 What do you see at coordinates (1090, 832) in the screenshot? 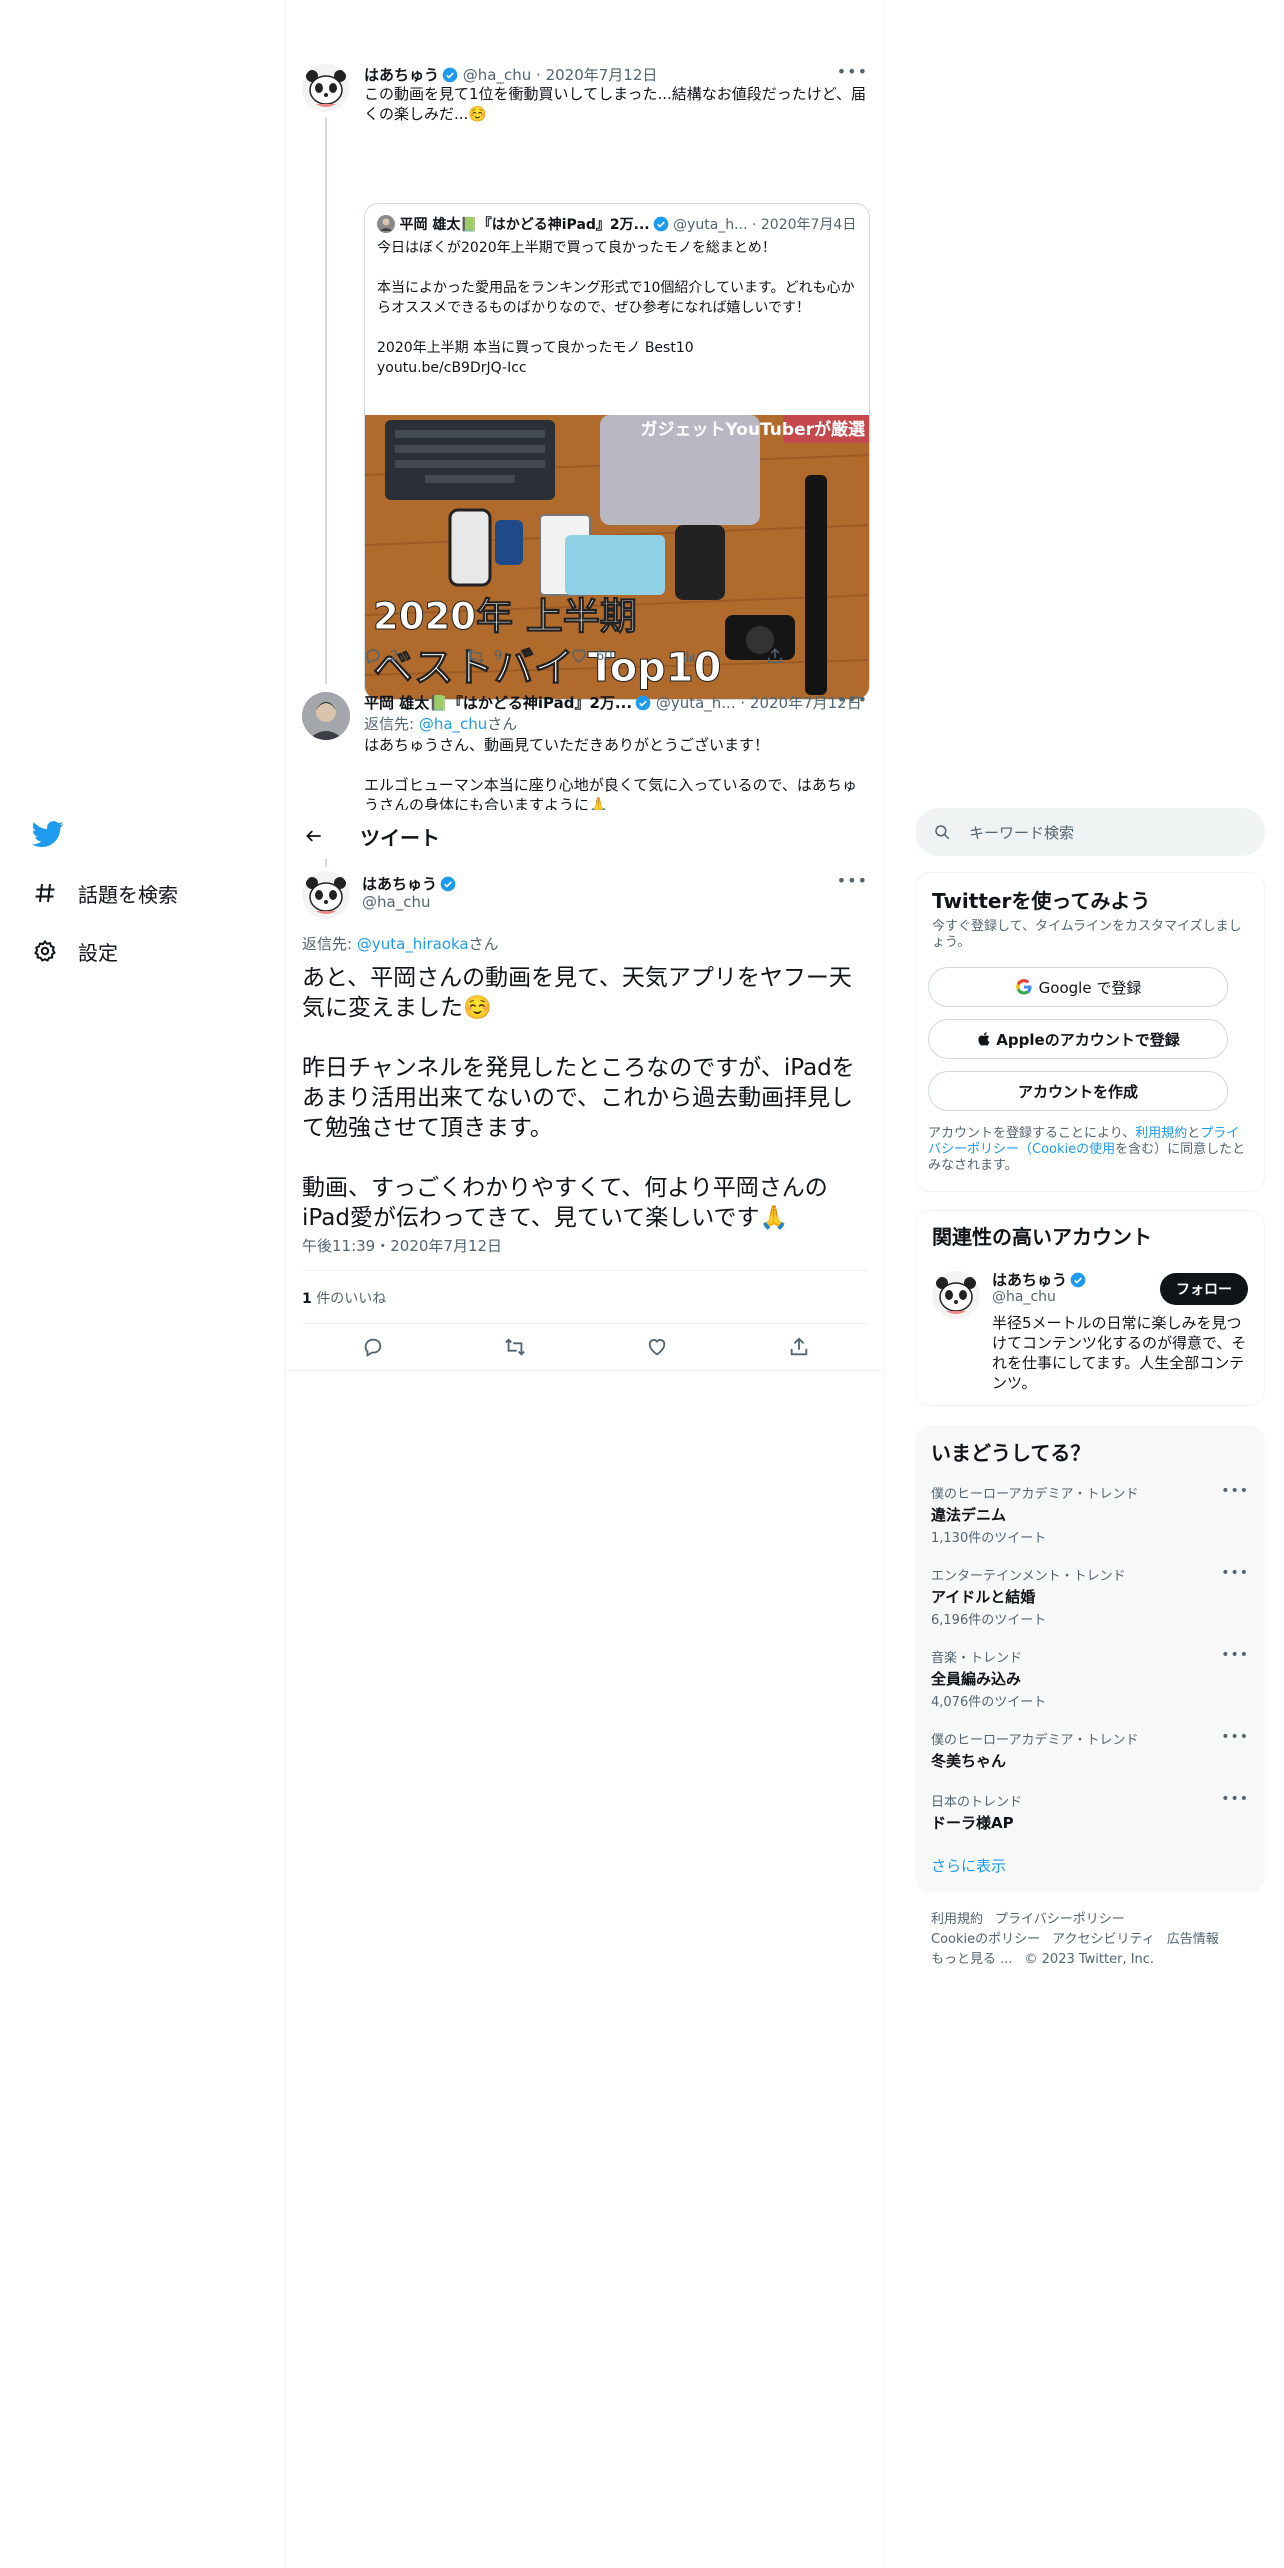
I see `search-input: キーワード検索` at bounding box center [1090, 832].